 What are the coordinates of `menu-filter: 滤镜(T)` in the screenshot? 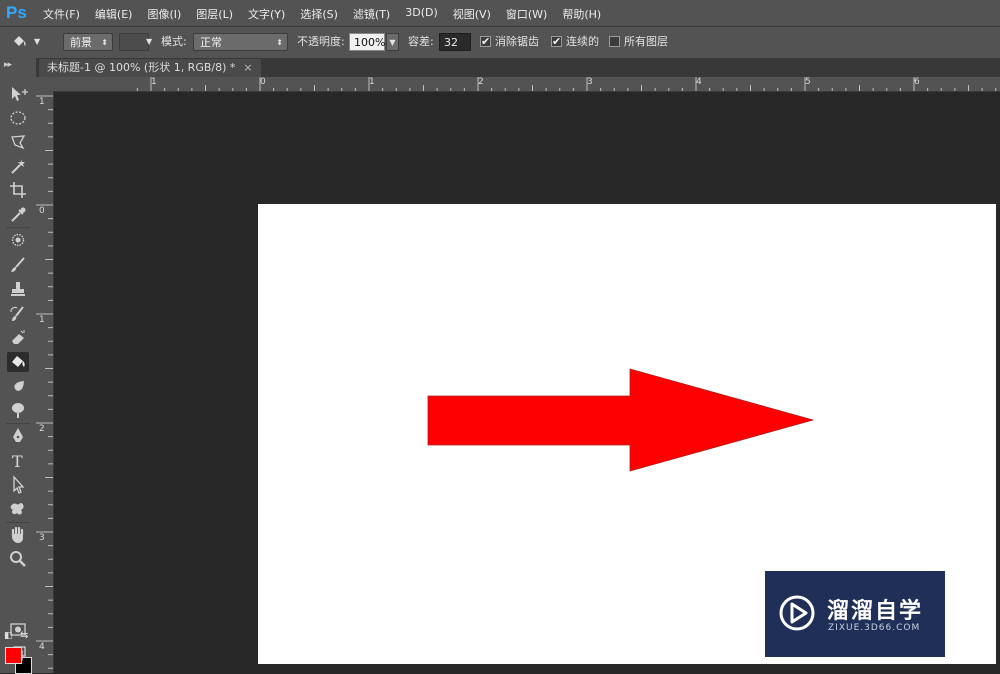 It's located at (371, 14).